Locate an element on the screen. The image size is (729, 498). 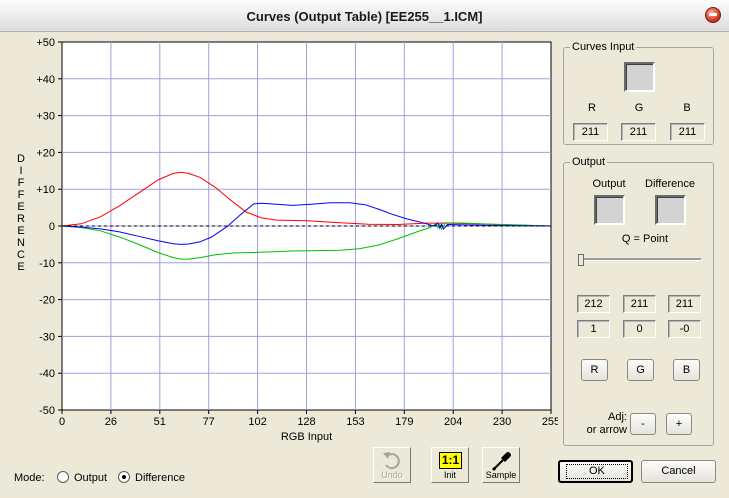
output-b-value: 211 is located at coordinates (684, 304).